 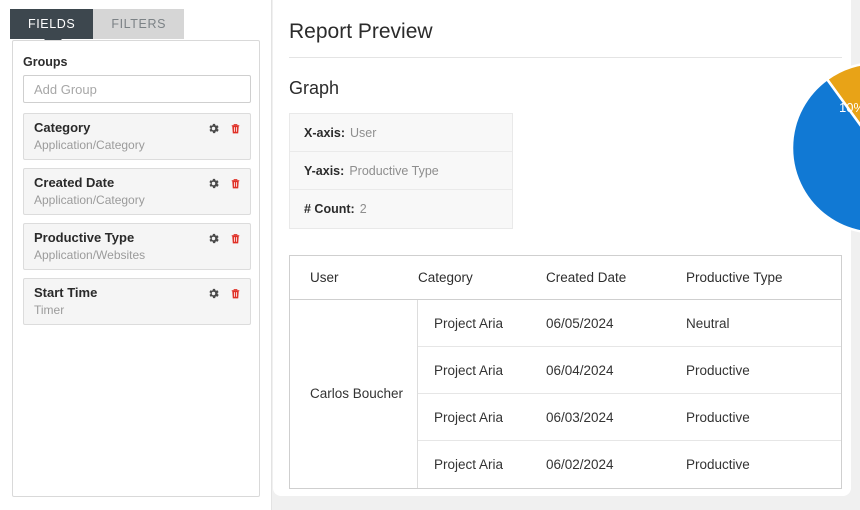 I want to click on table-row: Project Aria 06/03/2024 Productive, so click(x=629, y=417).